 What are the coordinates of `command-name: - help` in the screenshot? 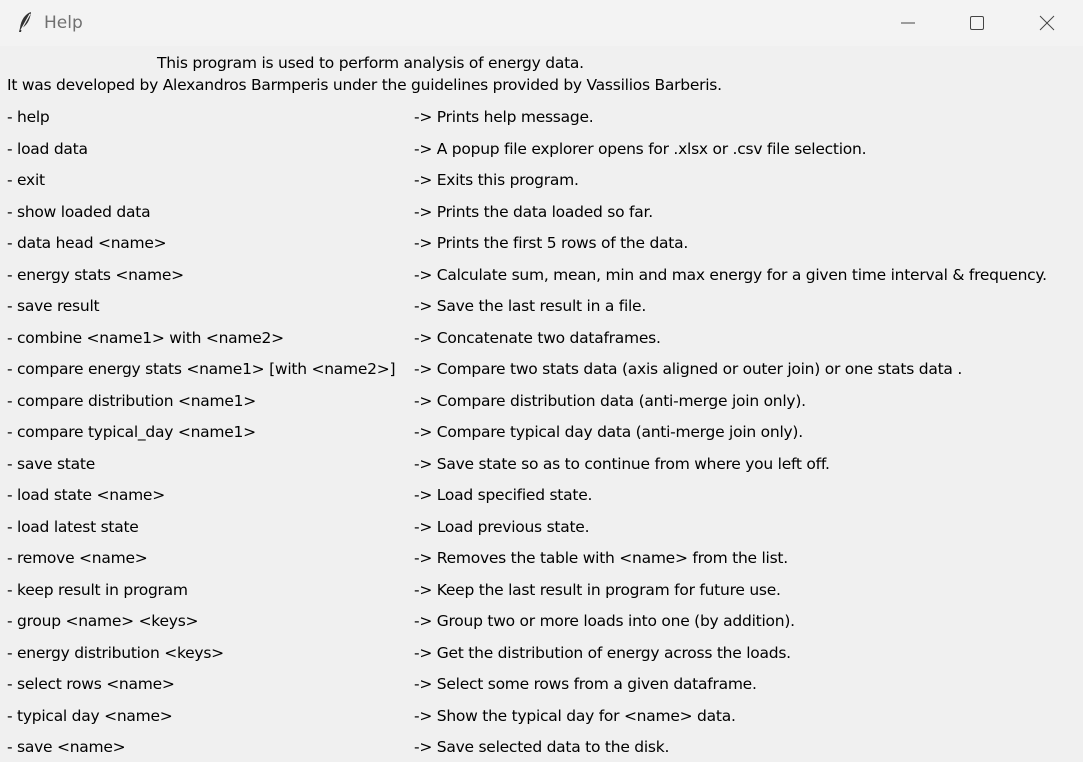 It's located at (28, 117).